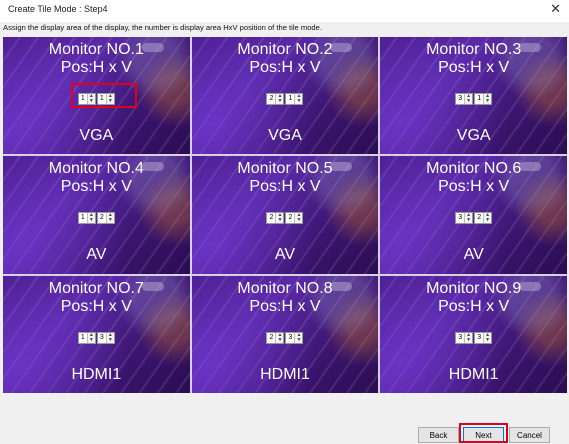 The height and width of the screenshot is (444, 569). I want to click on monitor-tile-2: Monitor NO.2 Pos:H x V 2 ▲ ▼ 1 ▲ ▼ VGA, so click(285, 96).